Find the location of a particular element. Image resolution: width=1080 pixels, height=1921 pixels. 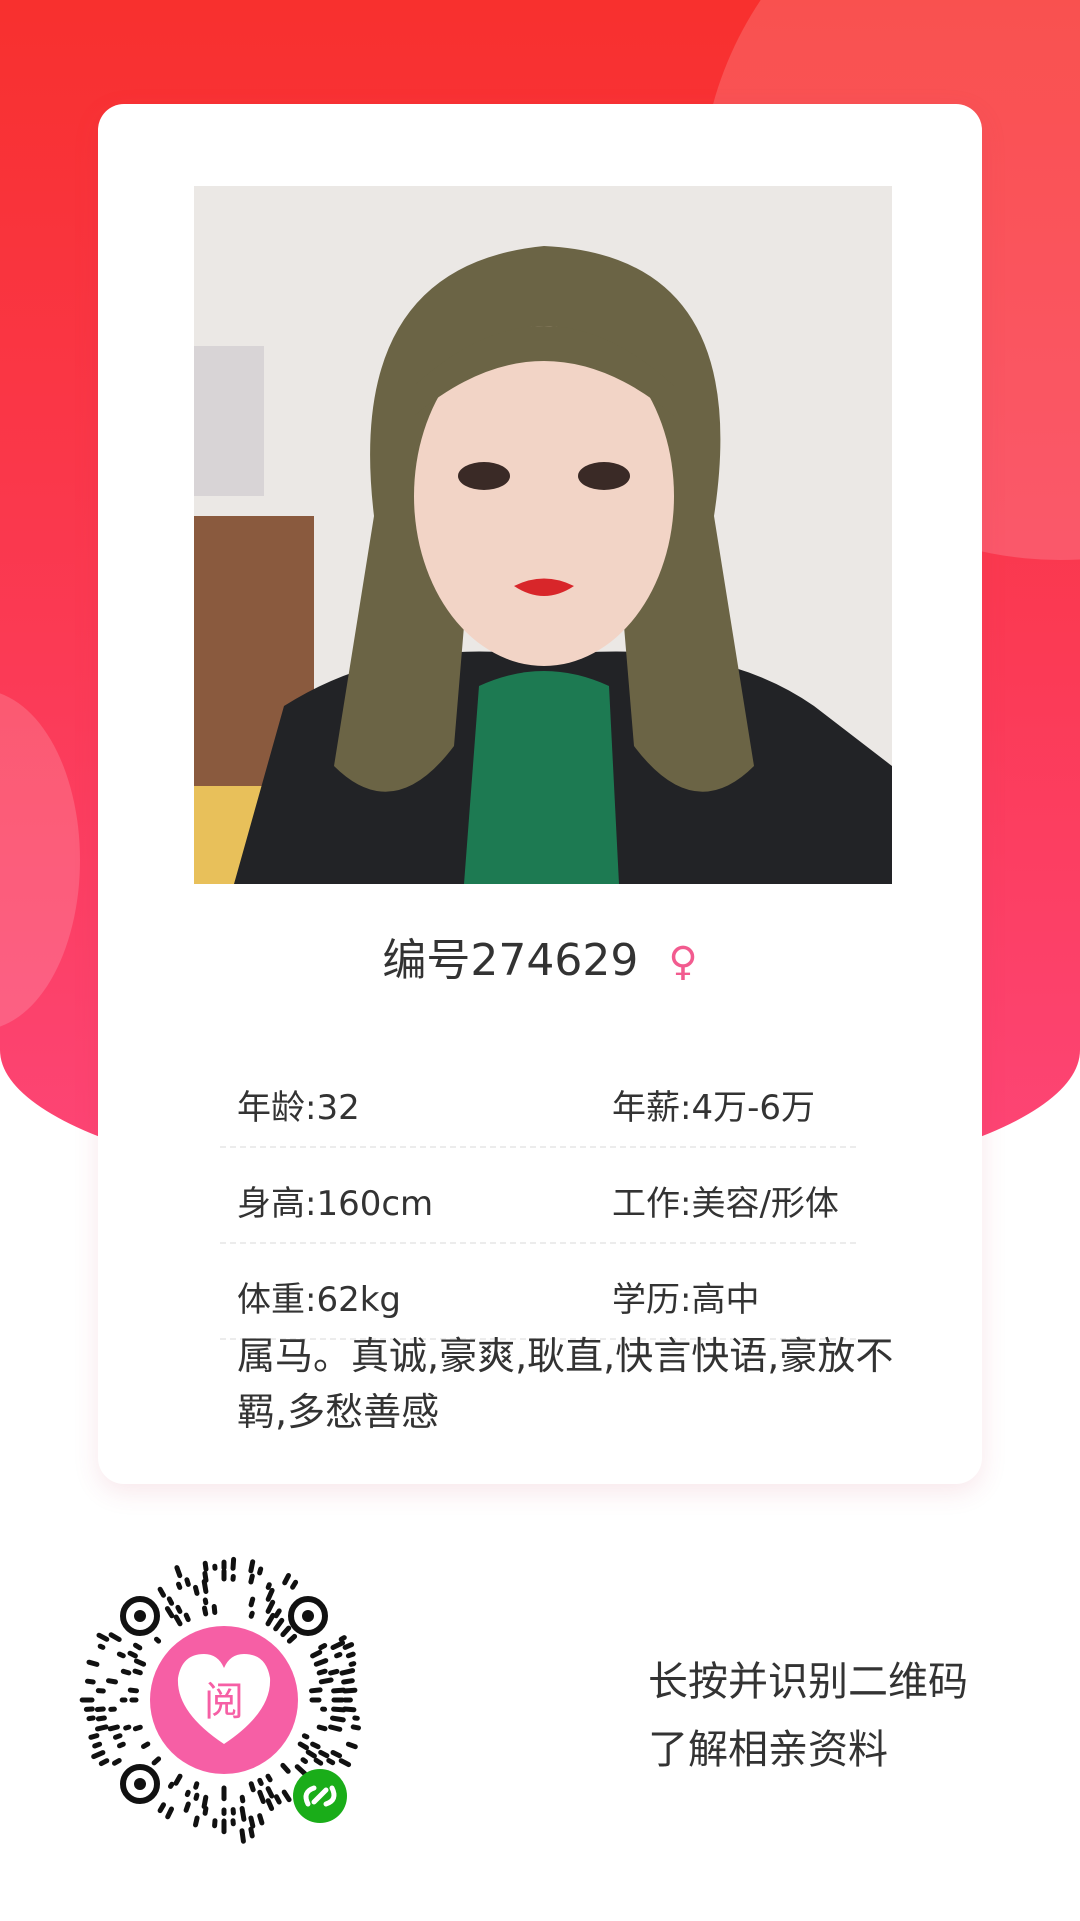

info-row: 年龄:32 年薪:4万-6万 is located at coordinates (538, 1099).